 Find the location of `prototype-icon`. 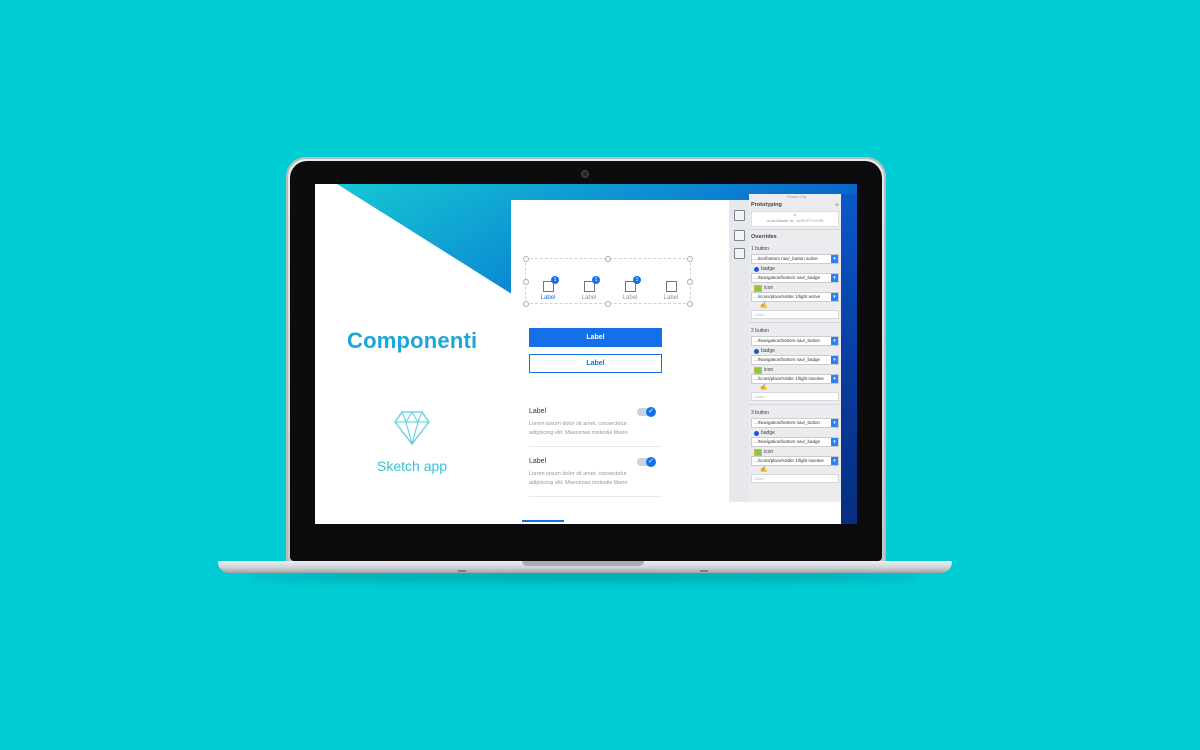

prototype-icon is located at coordinates (739, 235).